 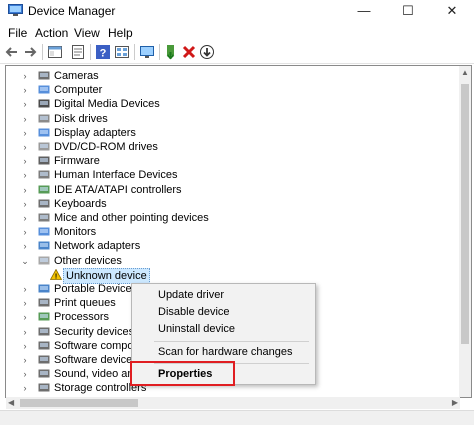 I want to click on toolbar: ?, so click(x=237, y=52).